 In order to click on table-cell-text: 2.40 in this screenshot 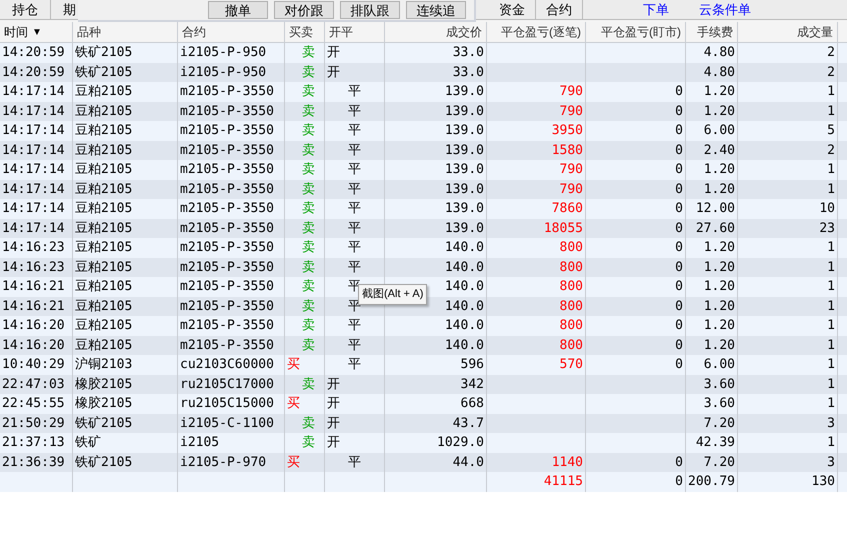, I will do `click(719, 151)`.